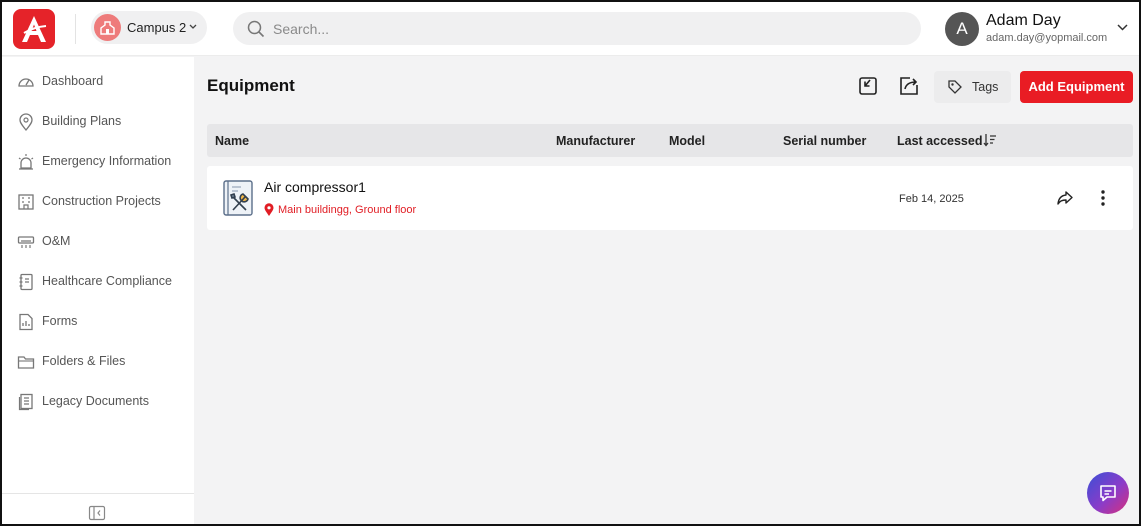 The height and width of the screenshot is (526, 1141). What do you see at coordinates (26, 82) in the screenshot?
I see `gauge-icon` at bounding box center [26, 82].